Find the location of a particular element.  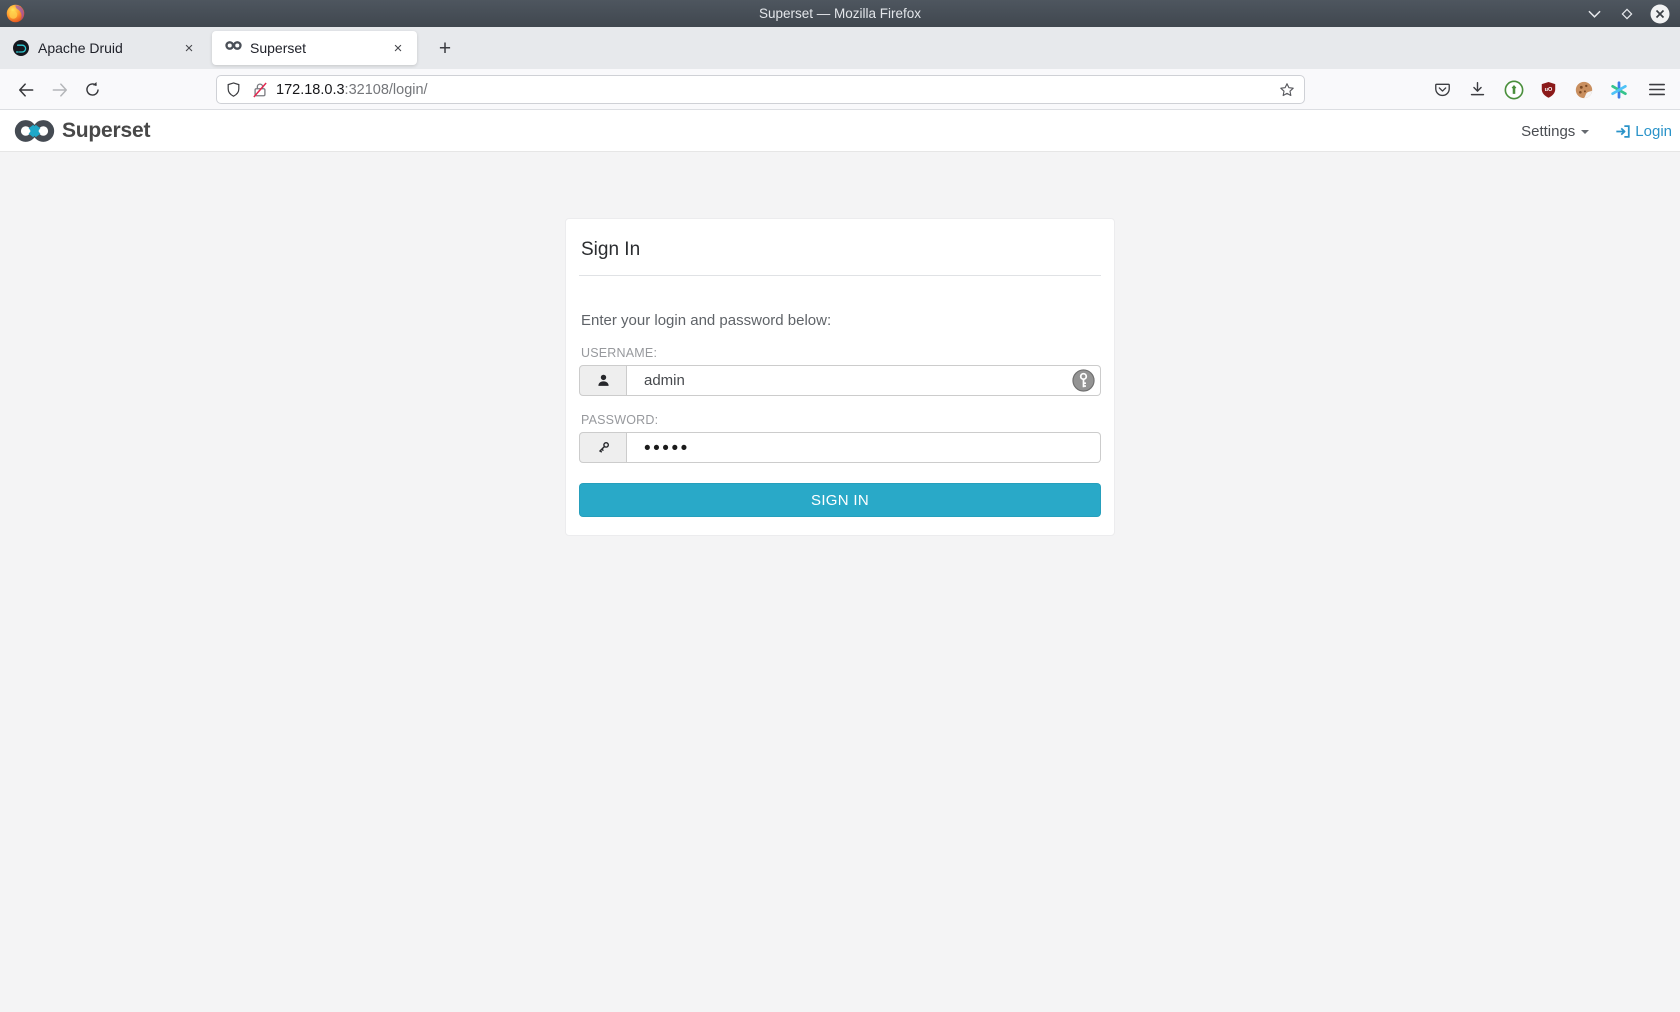

brand-name: Superset is located at coordinates (106, 130).